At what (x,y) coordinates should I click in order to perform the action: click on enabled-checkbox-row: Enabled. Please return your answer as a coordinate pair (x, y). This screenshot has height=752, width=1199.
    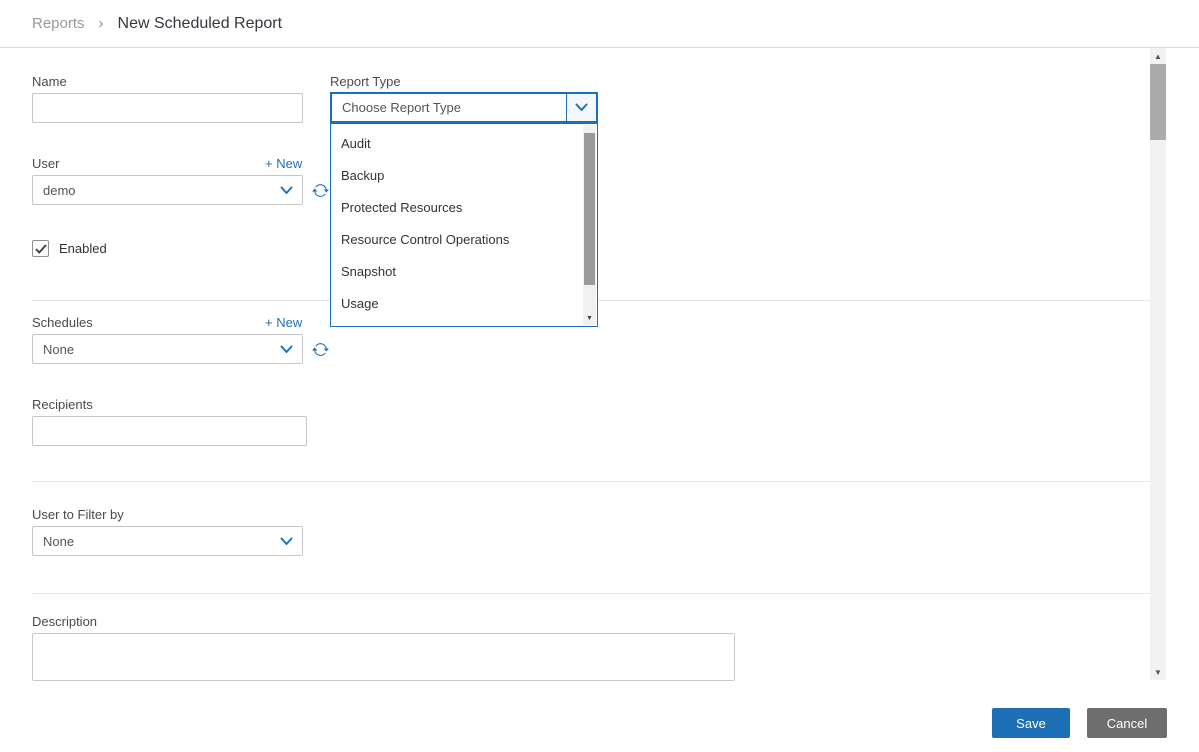
    Looking at the image, I should click on (69, 248).